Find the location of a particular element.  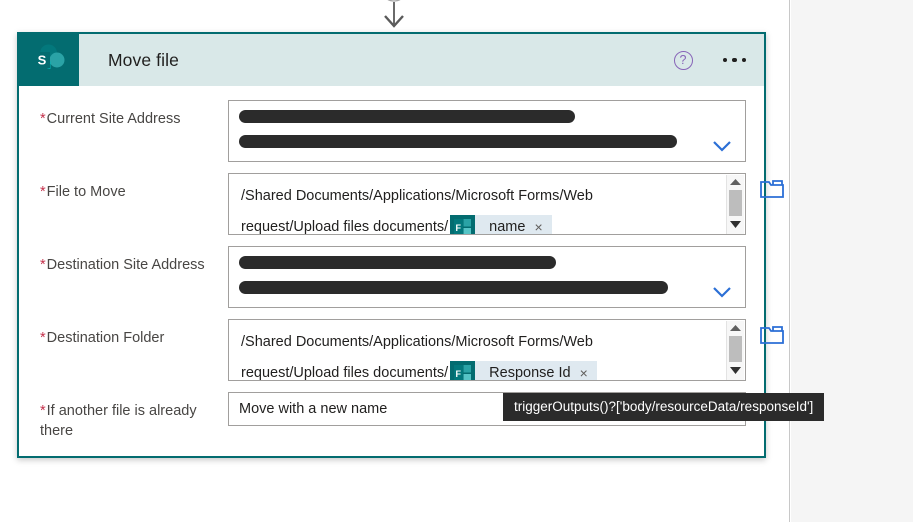

destination-site-address-input is located at coordinates (487, 277).